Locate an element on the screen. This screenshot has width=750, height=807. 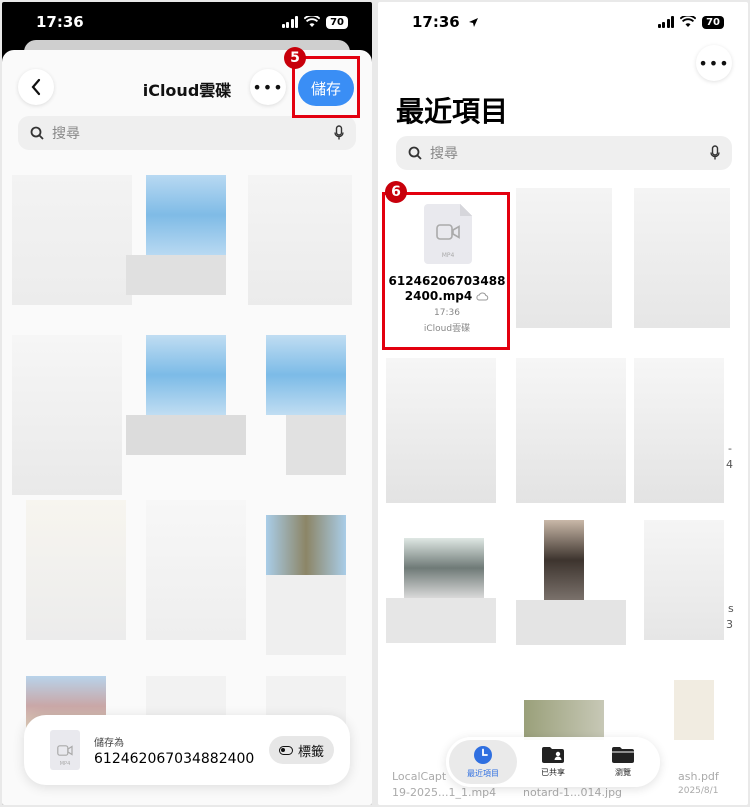
tab-shared: 已共享 is located at coordinates (553, 762).